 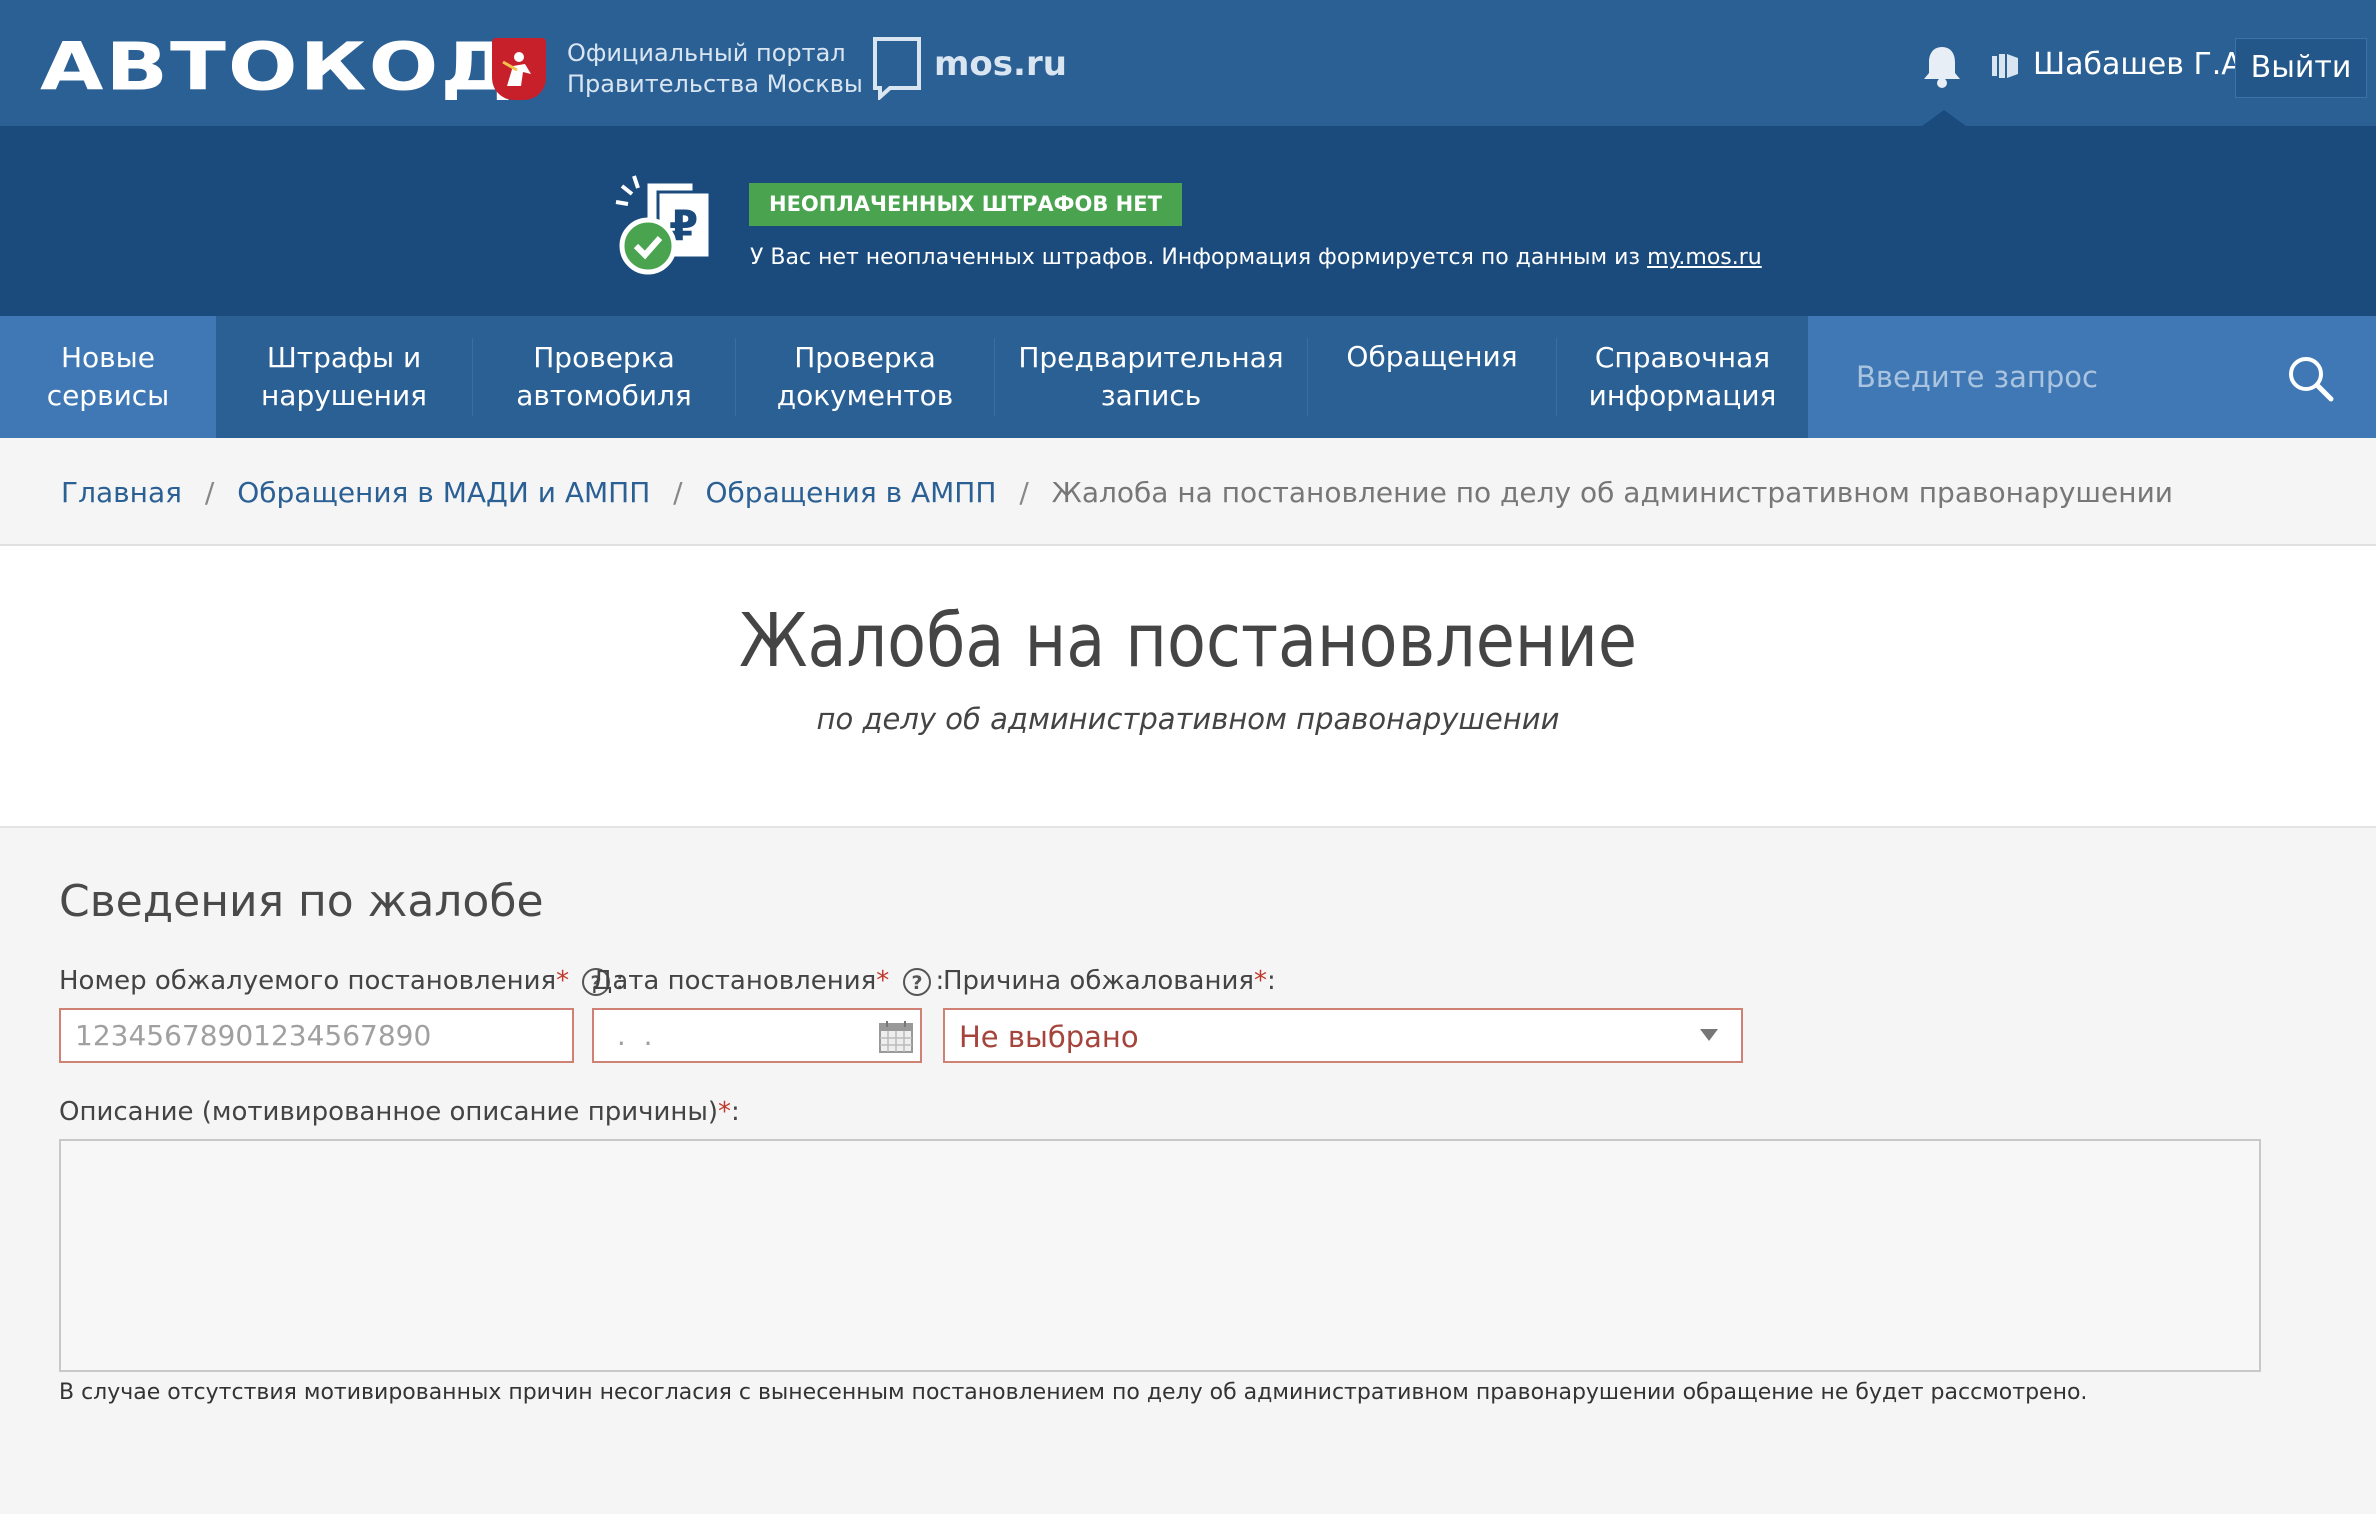 I want to click on date-label: Дата постановления* ? :, so click(x=768, y=981).